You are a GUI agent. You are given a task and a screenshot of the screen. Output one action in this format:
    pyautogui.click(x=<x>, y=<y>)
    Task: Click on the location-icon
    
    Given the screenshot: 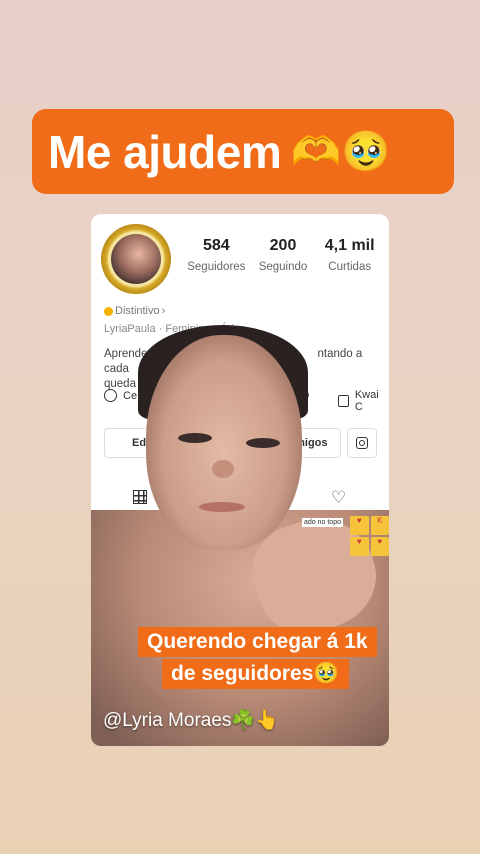 What is the action you would take?
    pyautogui.click(x=110, y=395)
    